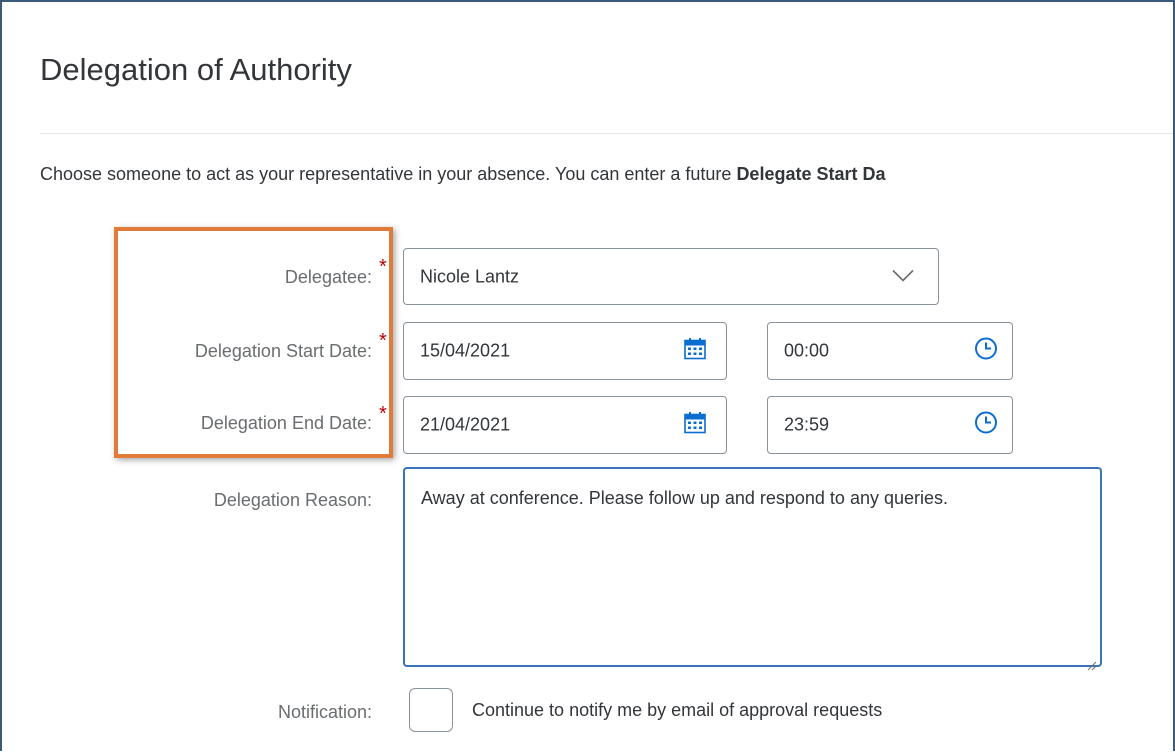  What do you see at coordinates (565, 425) in the screenshot?
I see `end-date-input: 21/04/2021` at bounding box center [565, 425].